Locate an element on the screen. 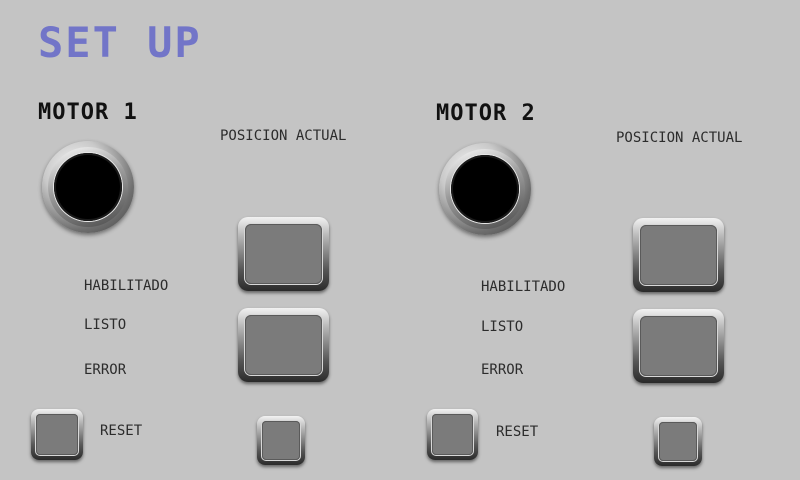 The image size is (800, 480). motor-1-aux-button is located at coordinates (281, 440).